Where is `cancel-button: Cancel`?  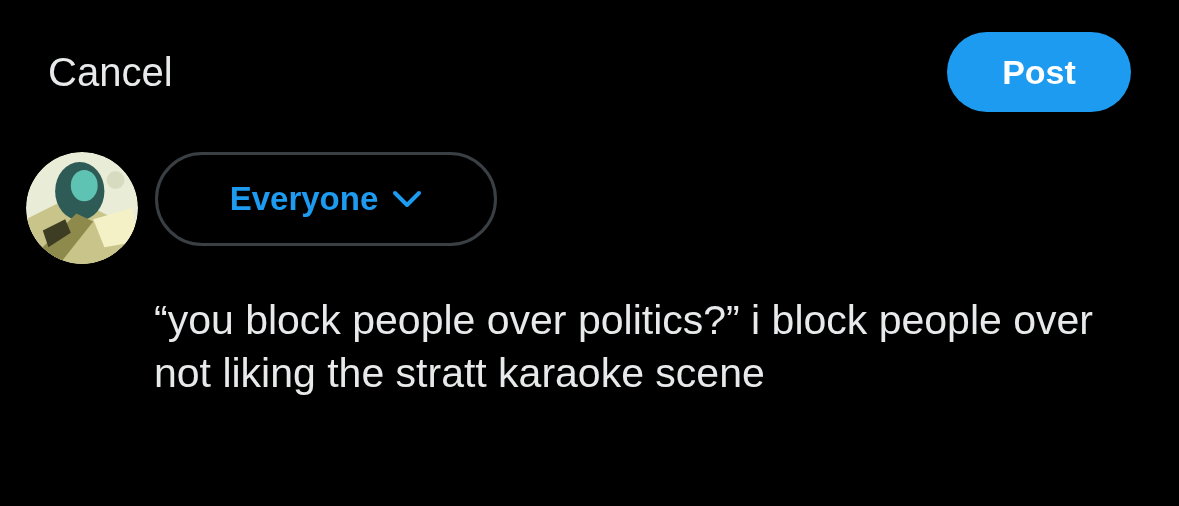 cancel-button: Cancel is located at coordinates (110, 72).